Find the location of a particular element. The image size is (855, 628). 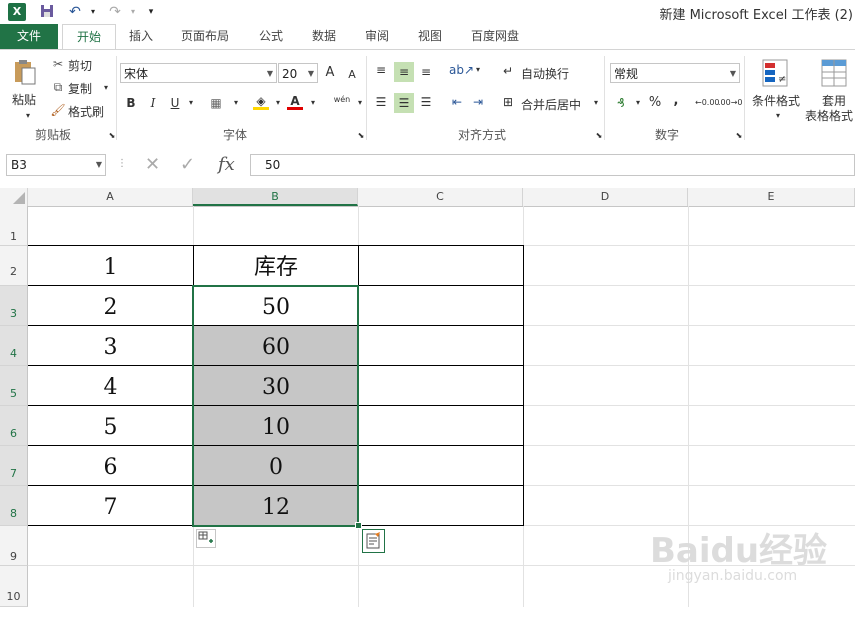

cell-c5 is located at coordinates (441, 386).